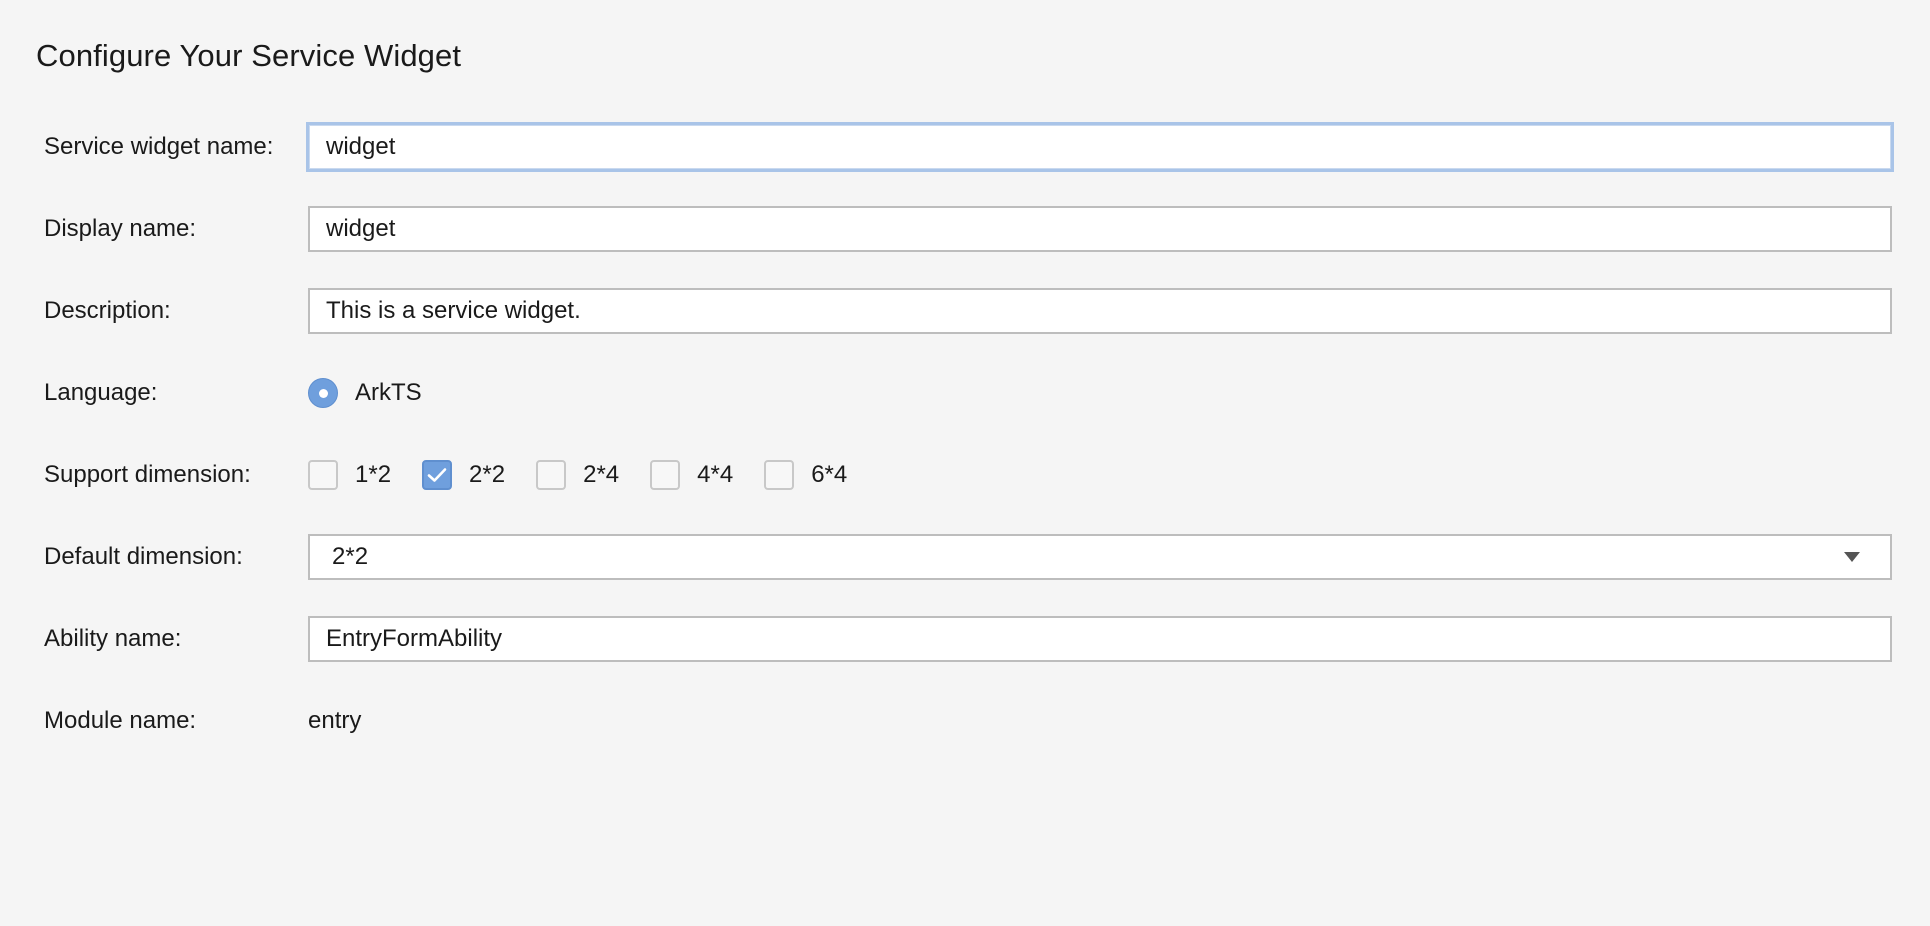 This screenshot has width=1930, height=926. Describe the element at coordinates (805, 475) in the screenshot. I see `dimension-option-6x4: 6*4` at that location.